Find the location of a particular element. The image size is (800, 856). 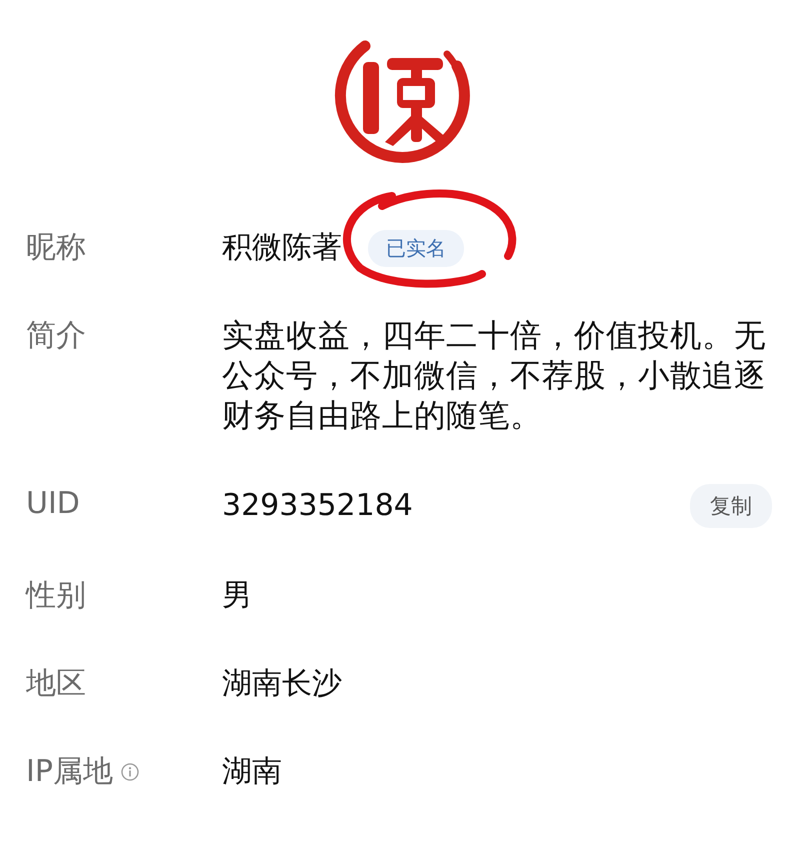

bio-text: 实盘收益，四年二十倍，价值投机。无公众号，不加微信，不荐股，小散追逐财务自由路上的随笔。 is located at coordinates (494, 376).